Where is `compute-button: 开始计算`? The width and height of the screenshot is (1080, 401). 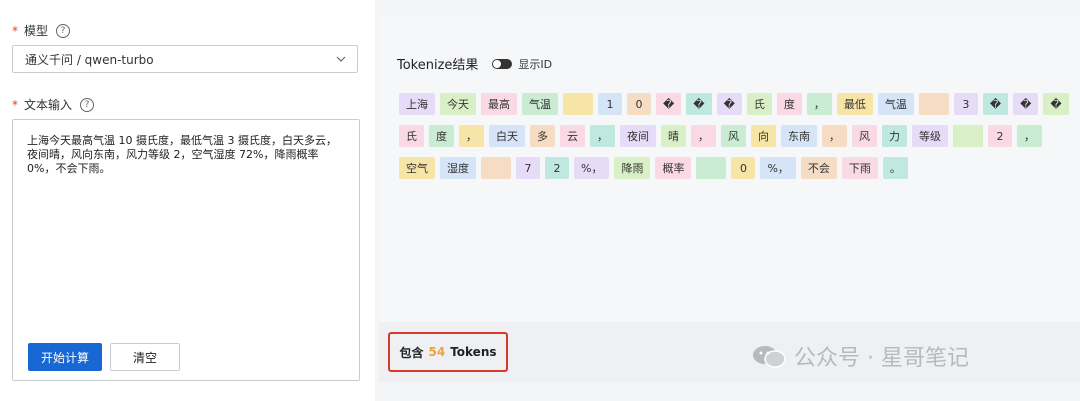 compute-button: 开始计算 is located at coordinates (65, 357).